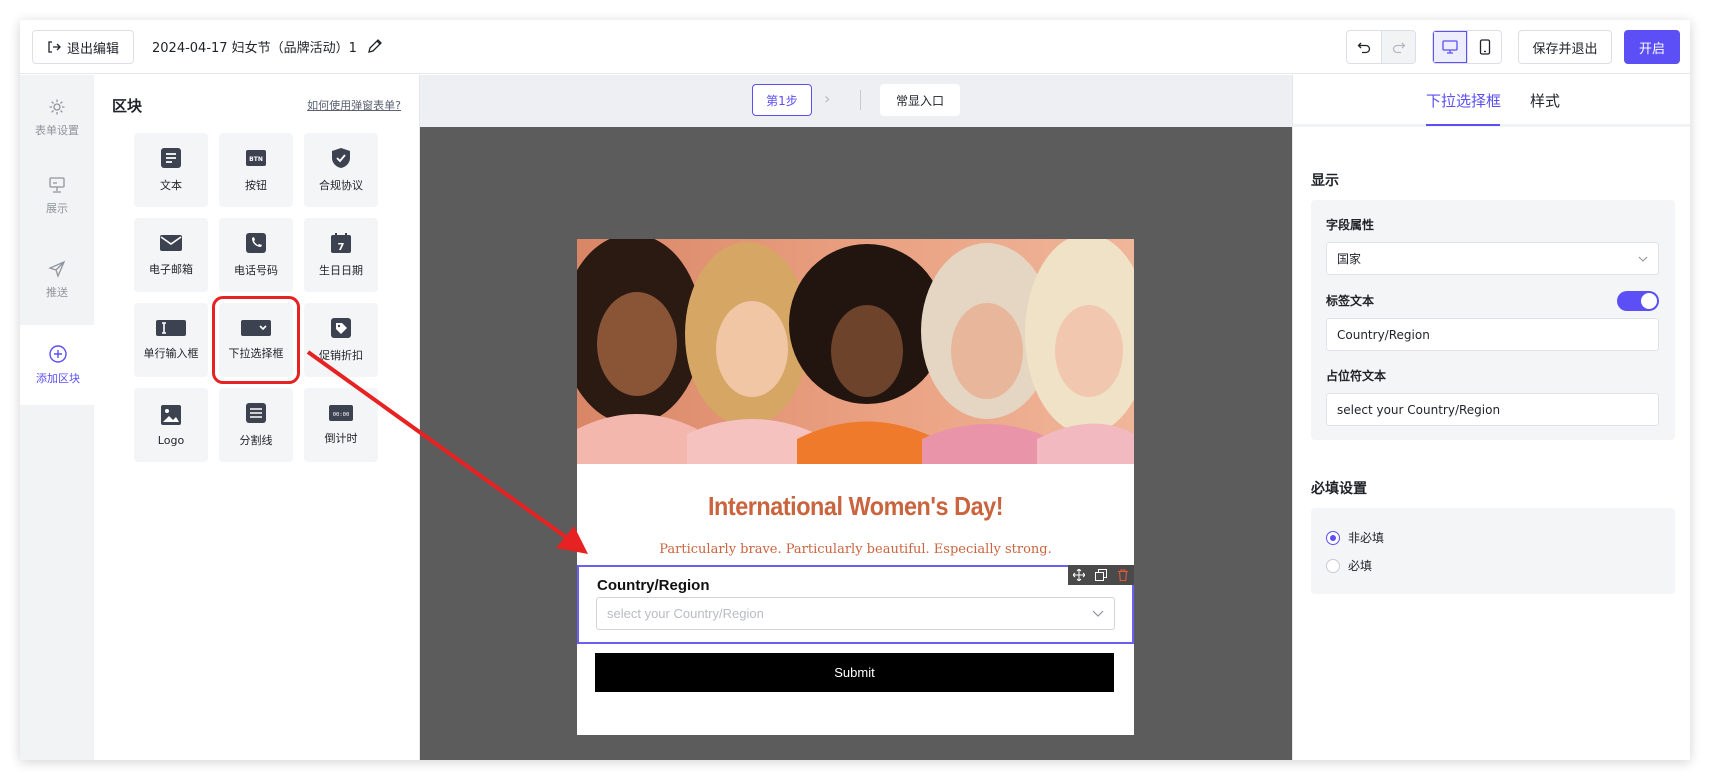  What do you see at coordinates (57, 130) in the screenshot?
I see `rail-item-label: 表单设置` at bounding box center [57, 130].